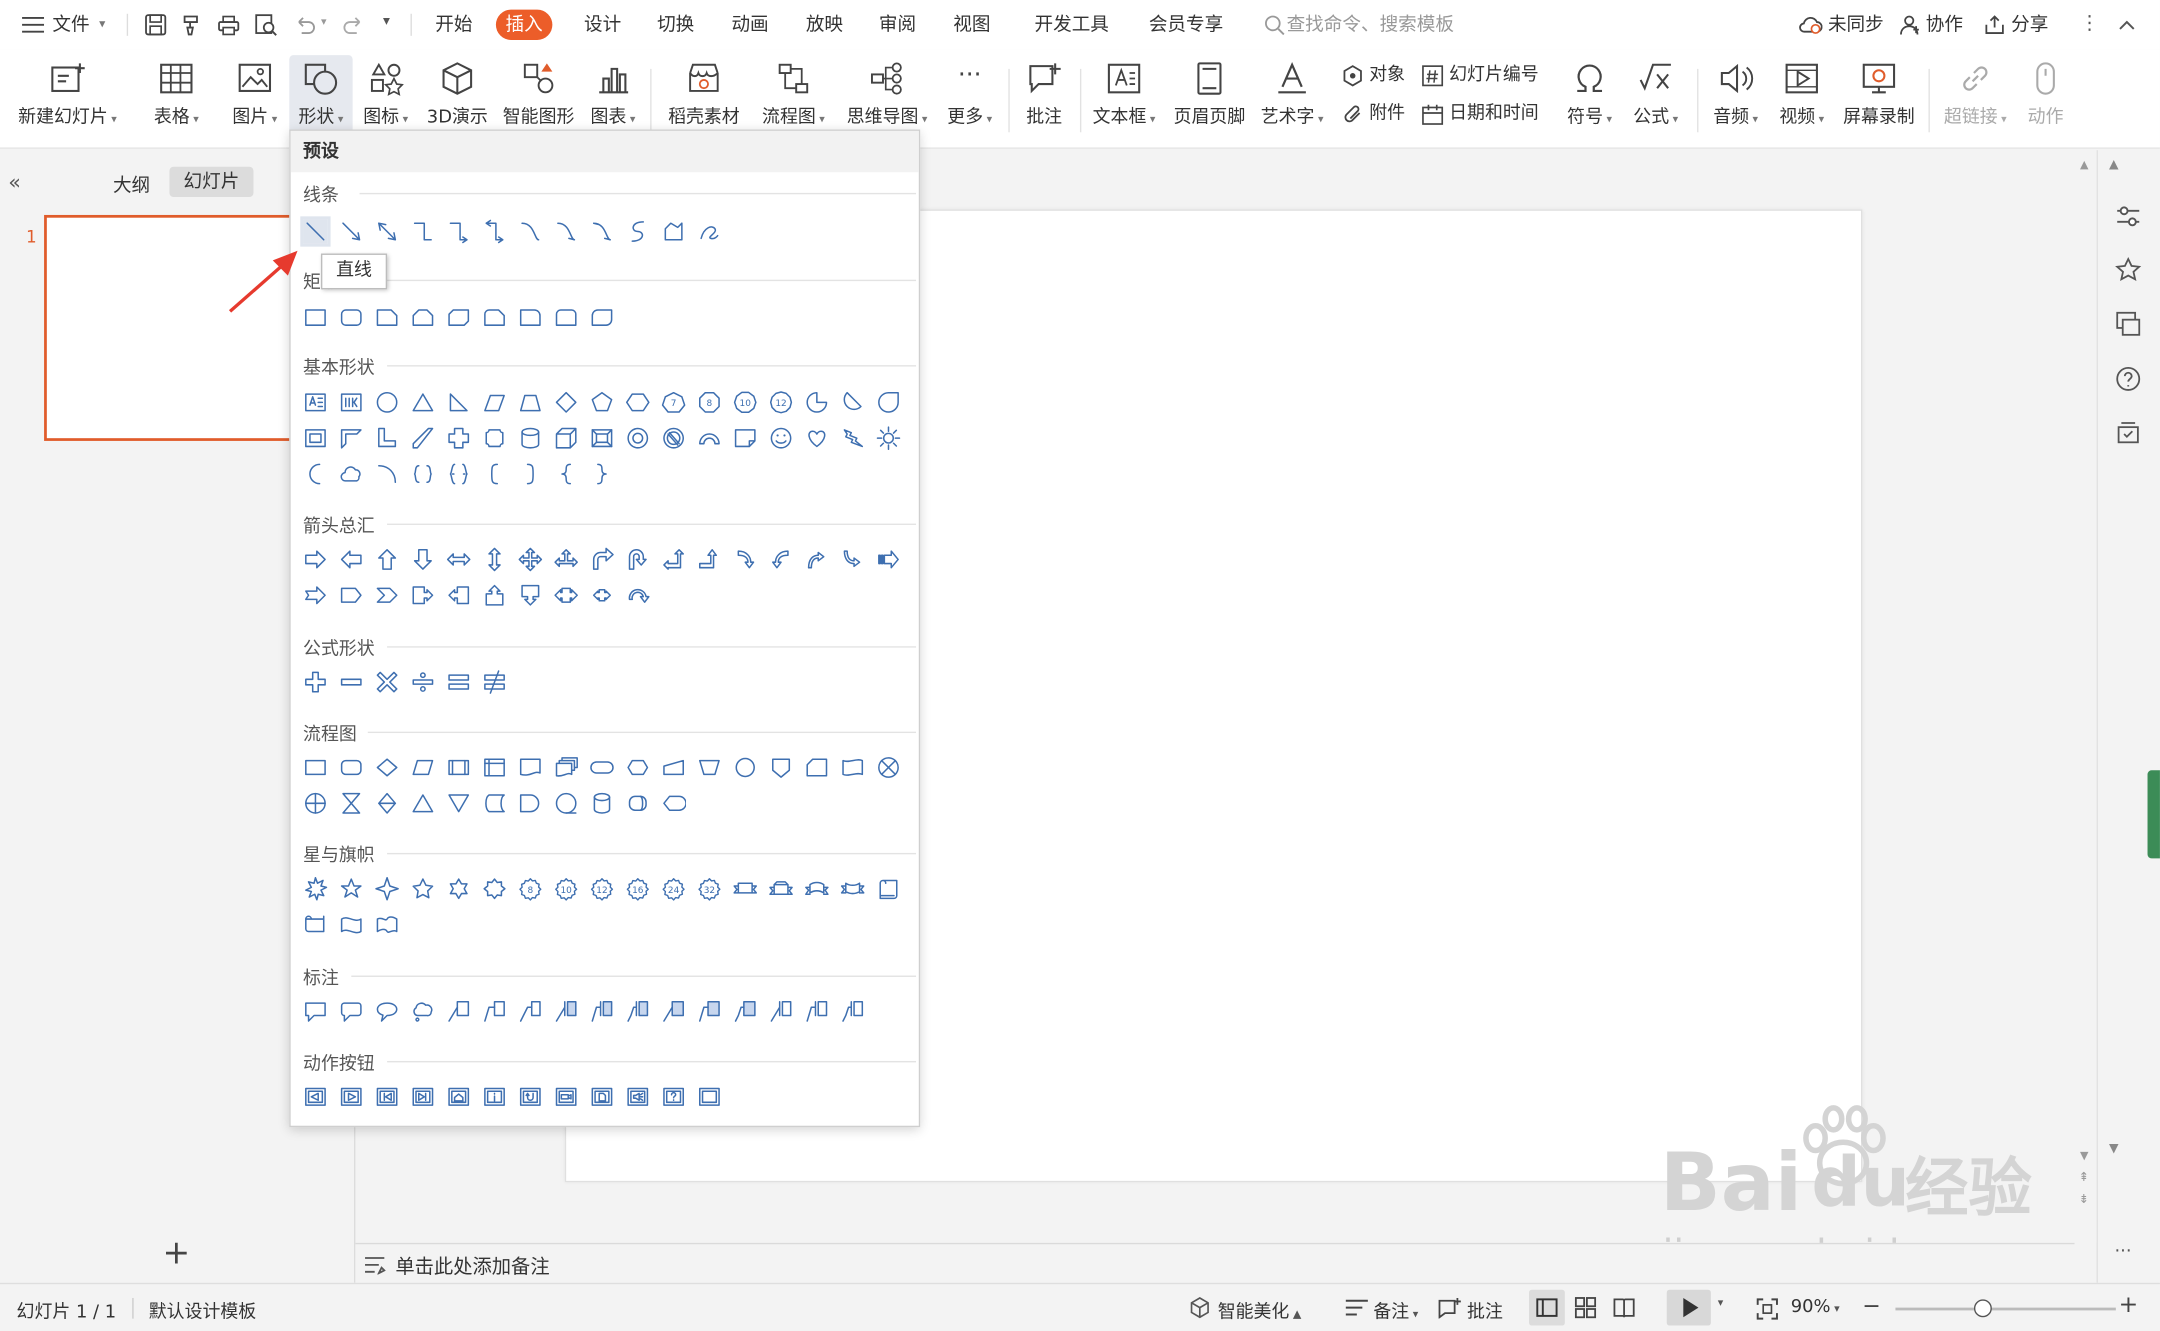 This screenshot has width=2160, height=1331. What do you see at coordinates (1856, 25) in the screenshot?
I see `sync-status: 未同步` at bounding box center [1856, 25].